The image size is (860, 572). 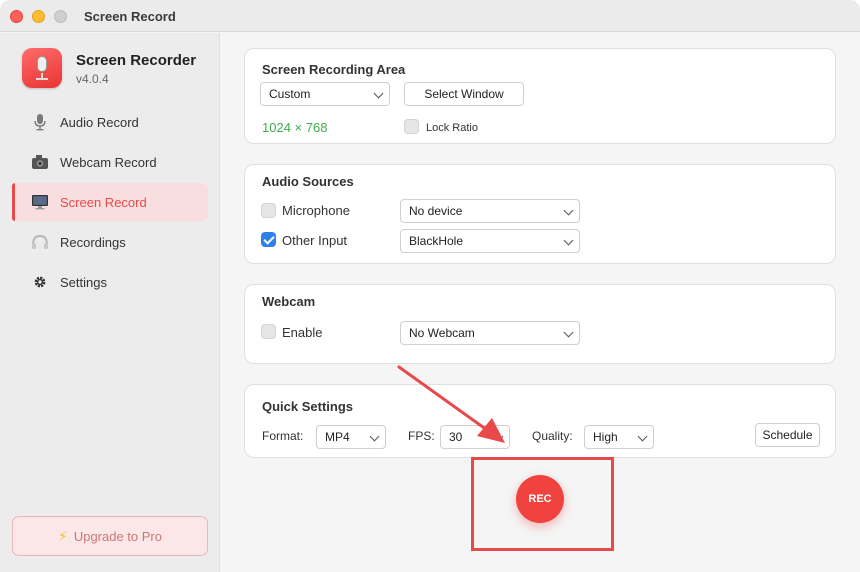 What do you see at coordinates (40, 202) in the screenshot?
I see `monitor-icon` at bounding box center [40, 202].